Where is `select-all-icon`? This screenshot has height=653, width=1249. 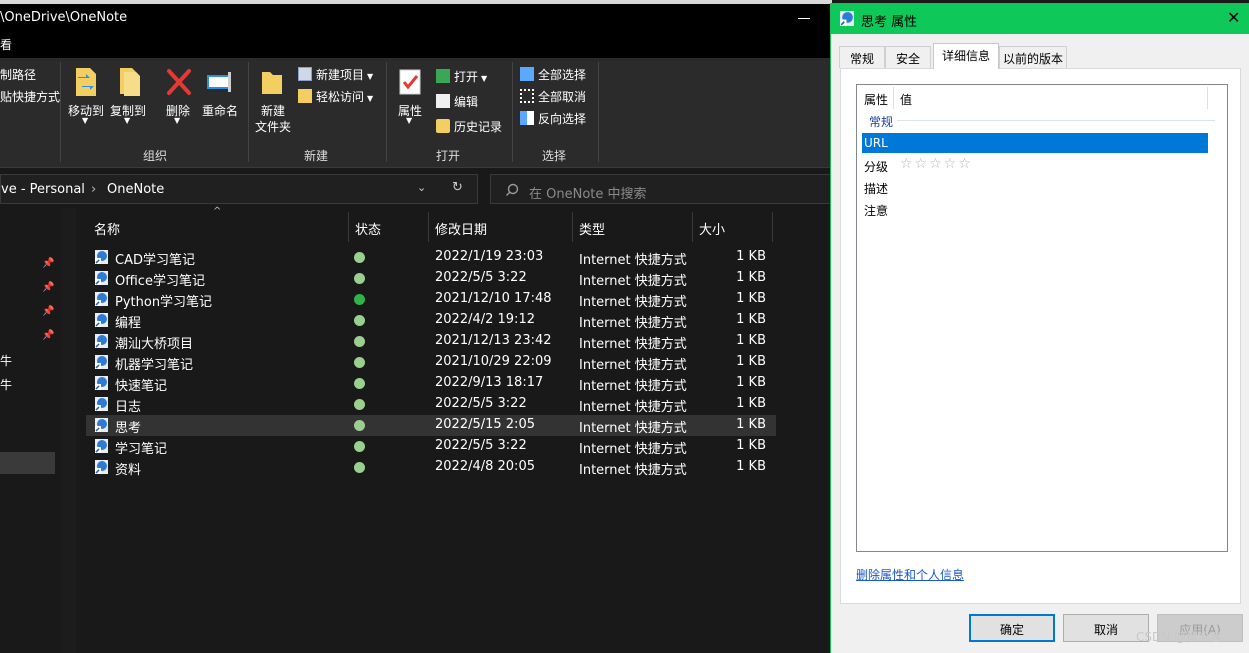 select-all-icon is located at coordinates (527, 74).